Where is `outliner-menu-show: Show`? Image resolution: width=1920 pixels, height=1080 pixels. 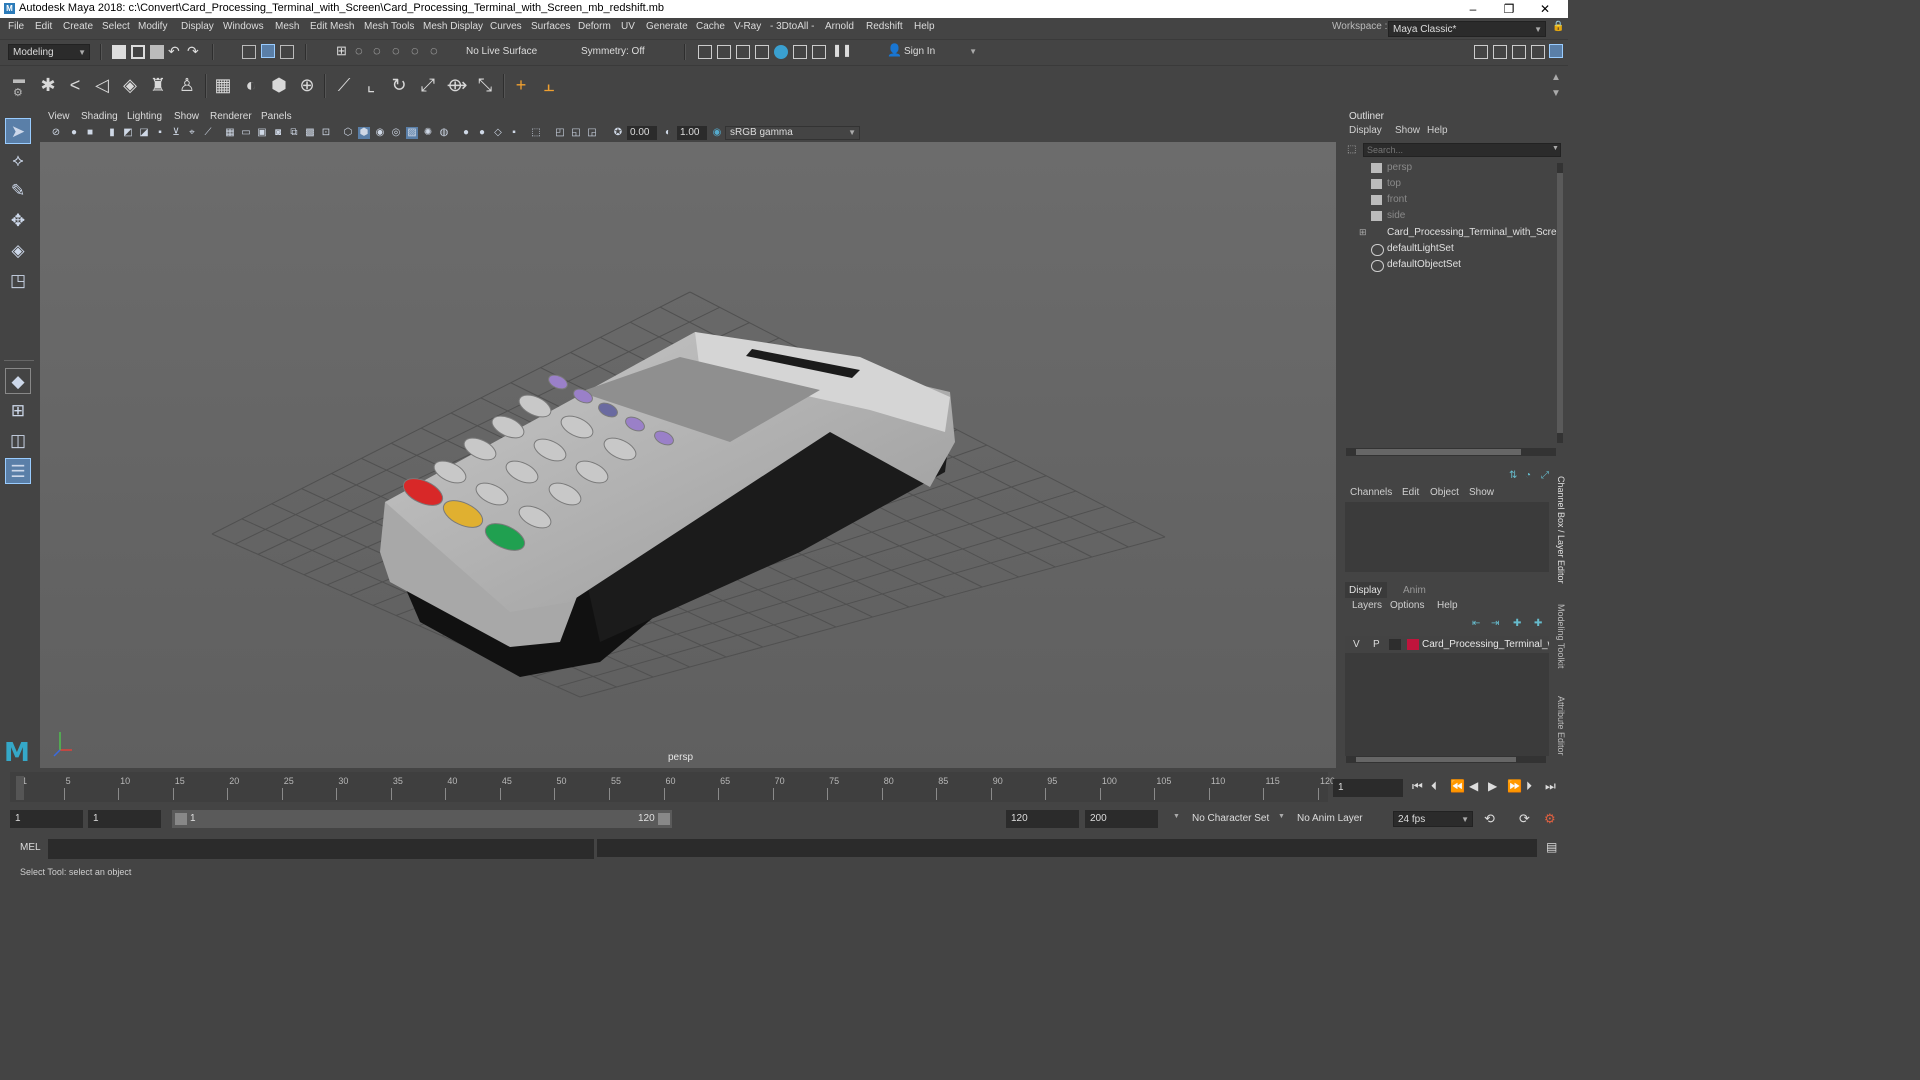 outliner-menu-show: Show is located at coordinates (1407, 130).